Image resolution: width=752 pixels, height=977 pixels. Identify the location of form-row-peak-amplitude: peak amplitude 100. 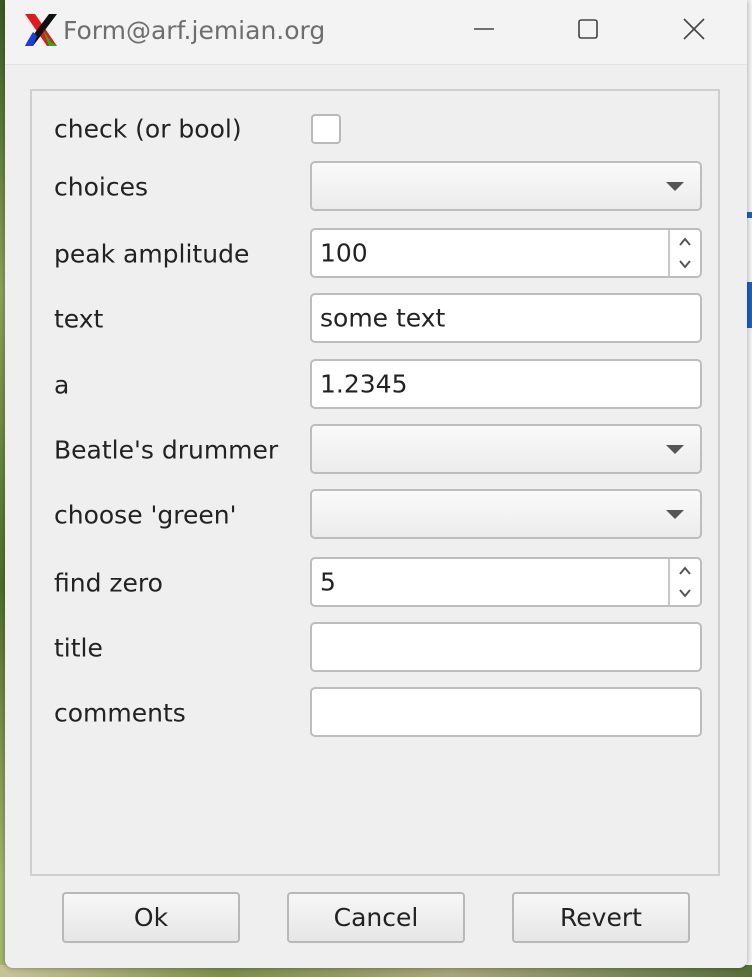
(377, 254).